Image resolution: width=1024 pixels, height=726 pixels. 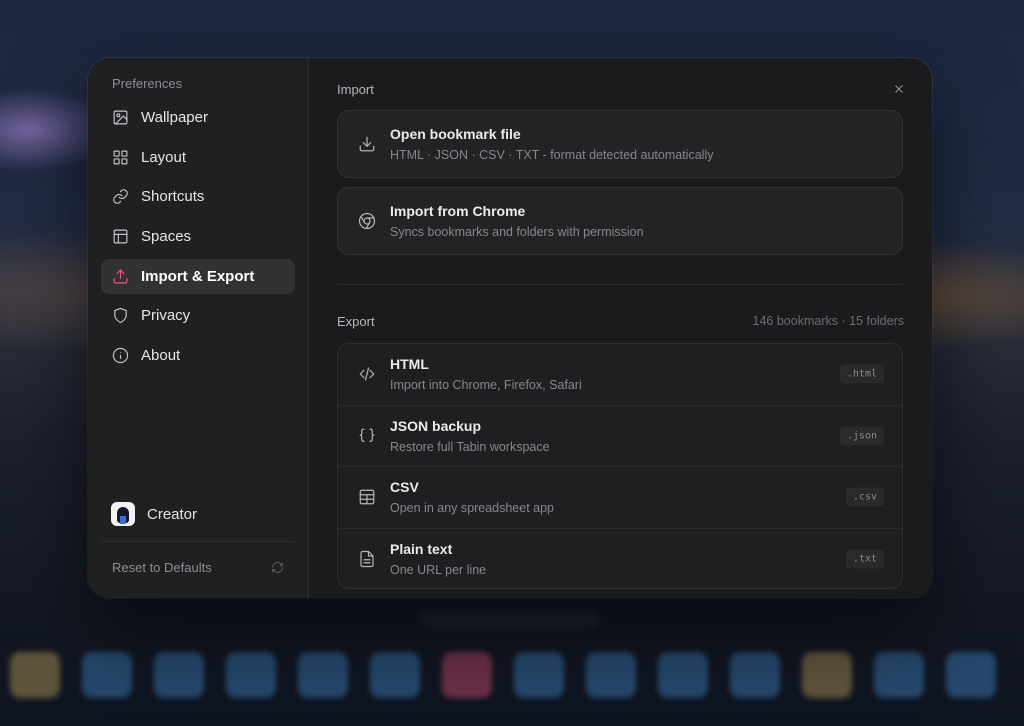 I want to click on download-icon, so click(x=367, y=144).